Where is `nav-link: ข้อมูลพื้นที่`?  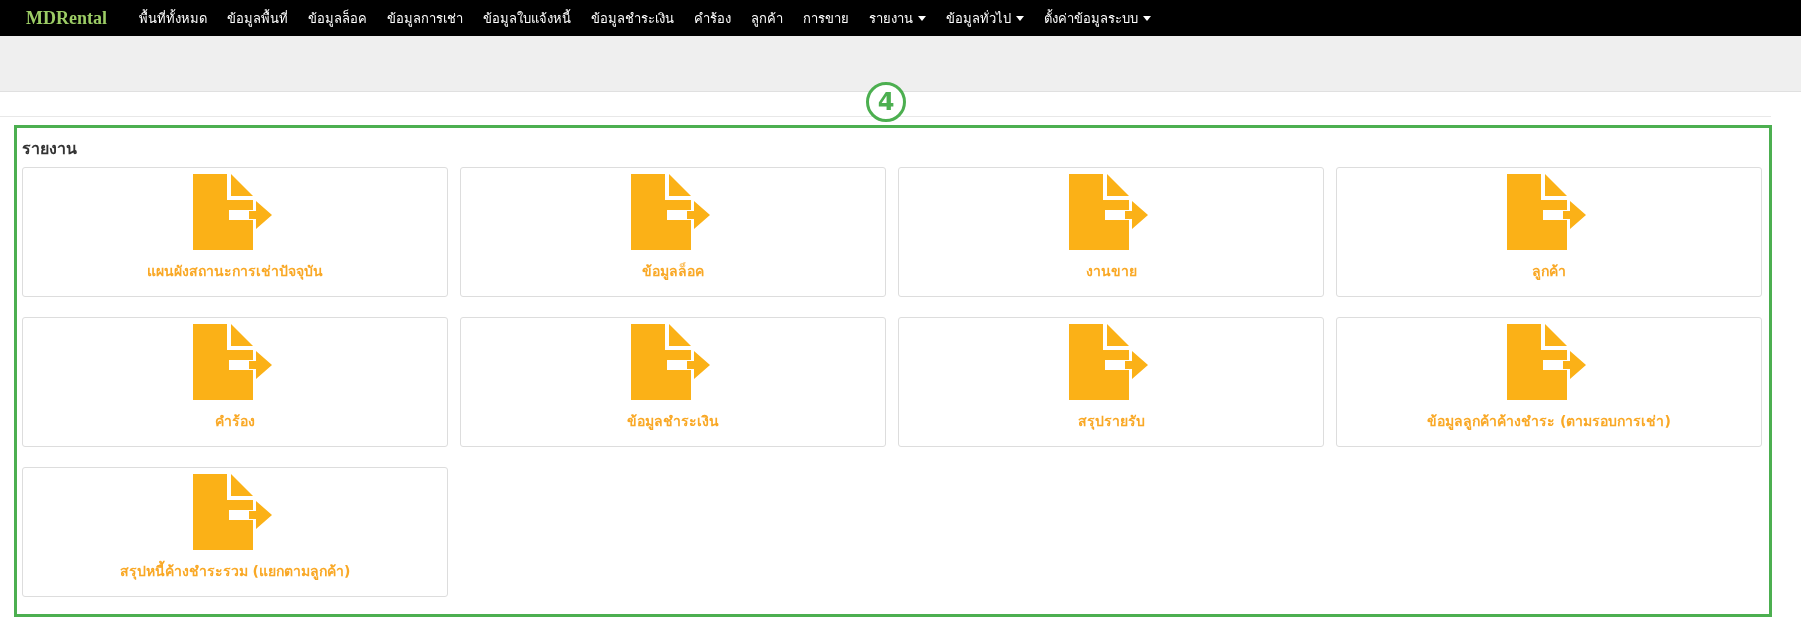 nav-link: ข้อมูลพื้นที่ is located at coordinates (257, 18).